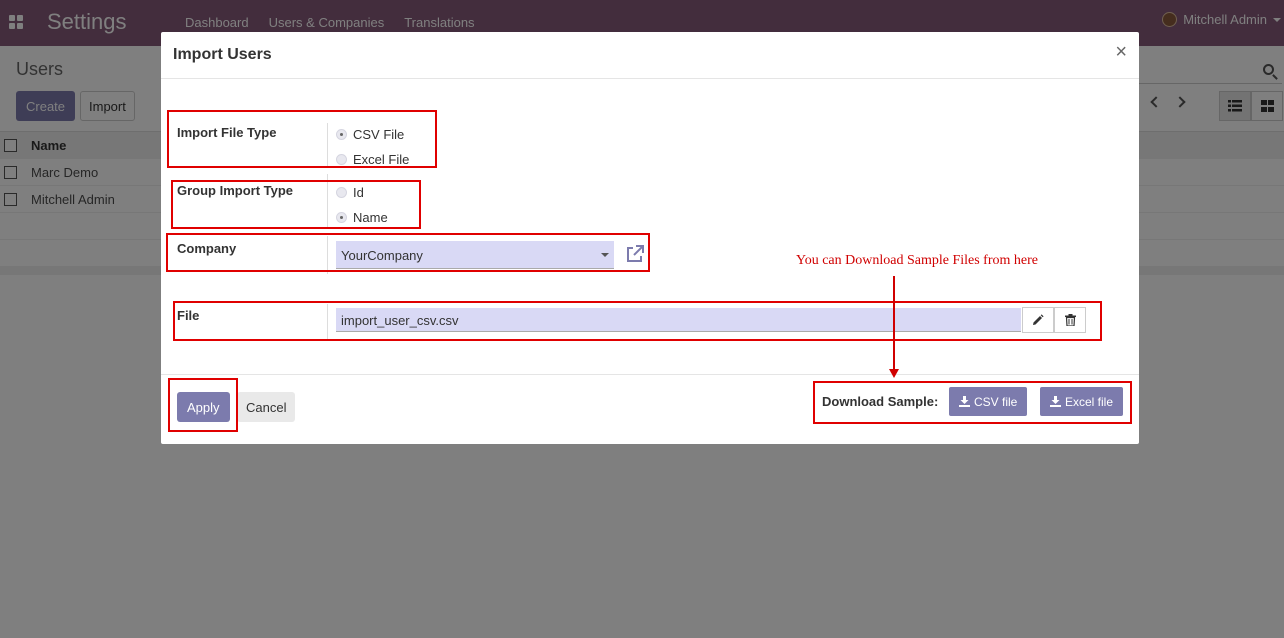  Describe the element at coordinates (894, 323) in the screenshot. I see `annotation-arrow-line` at that location.